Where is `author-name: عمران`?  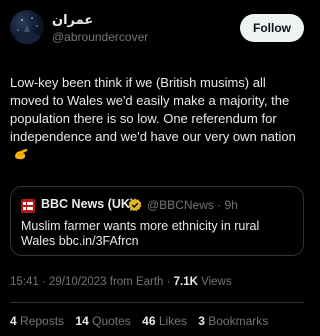
author-name: عمران is located at coordinates (72, 20).